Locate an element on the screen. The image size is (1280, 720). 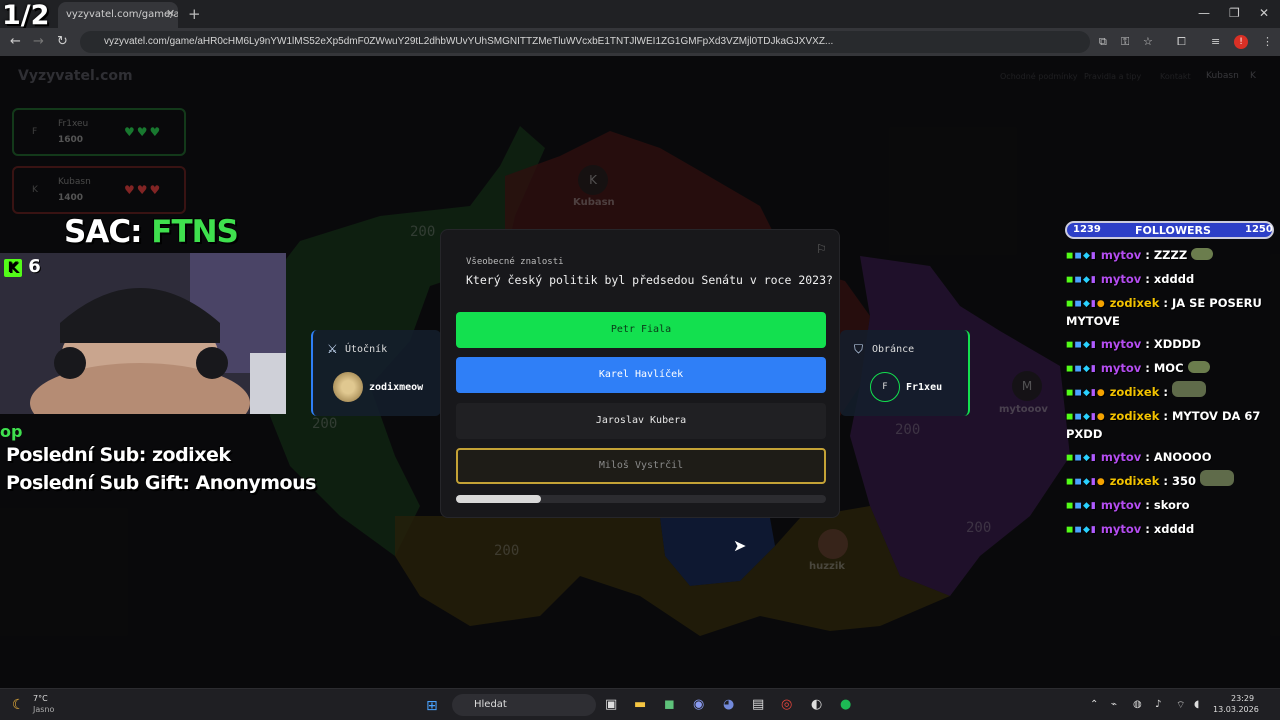
epic-games-icon: ▤ is located at coordinates (758, 704).